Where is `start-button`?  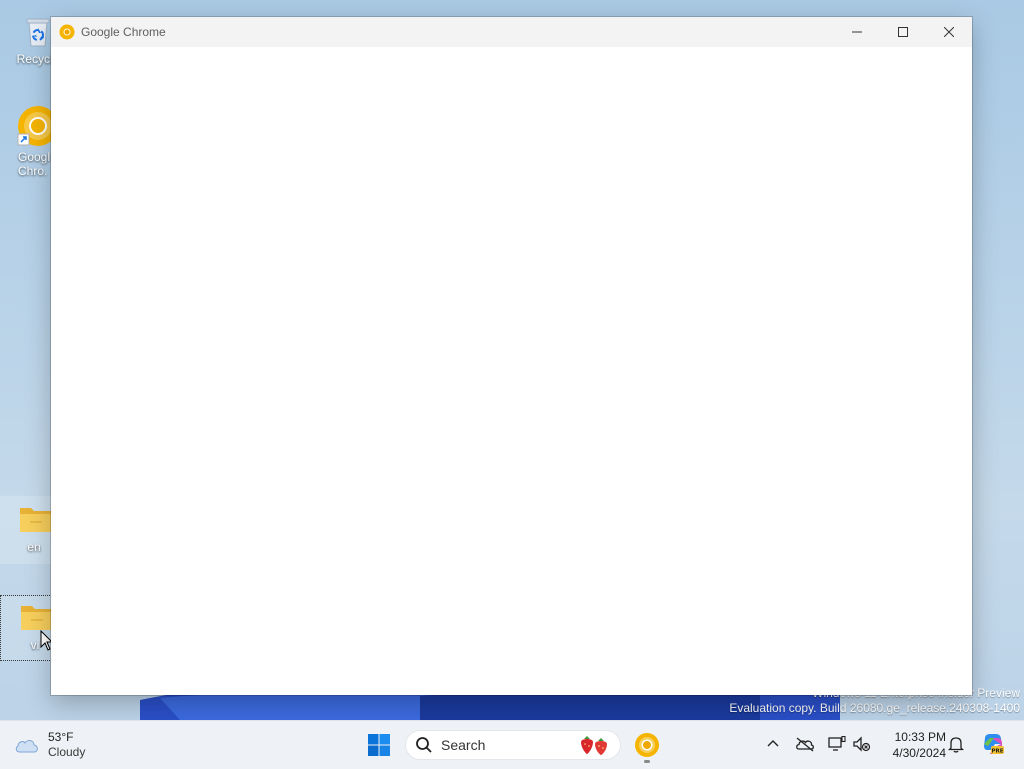
start-button is located at coordinates (379, 745).